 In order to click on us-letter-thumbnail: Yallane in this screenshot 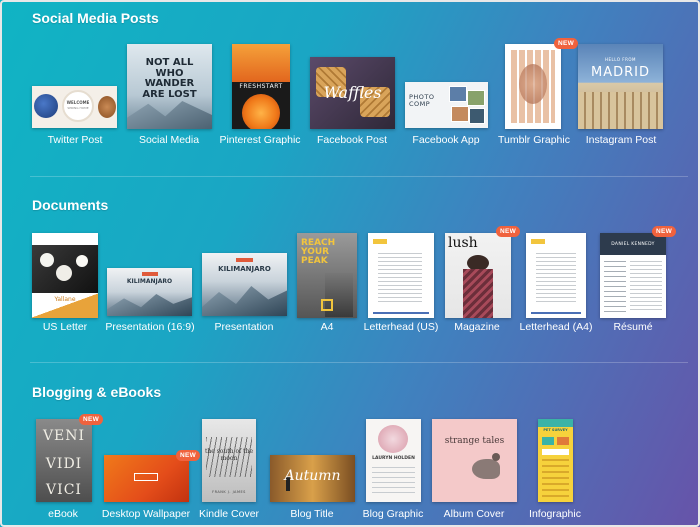, I will do `click(65, 275)`.